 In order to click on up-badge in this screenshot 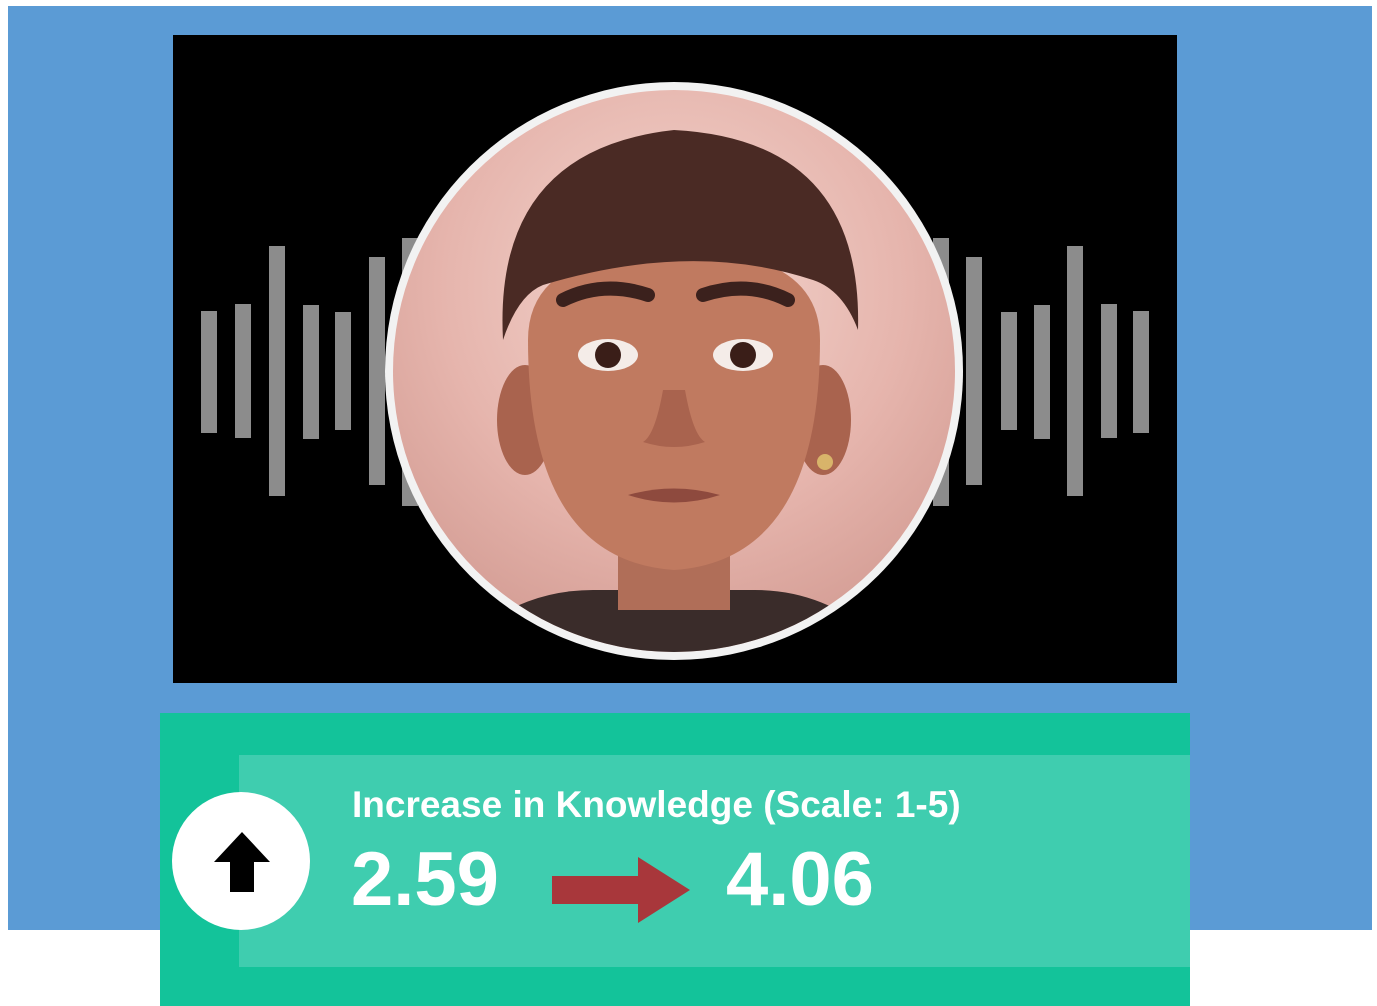, I will do `click(241, 861)`.